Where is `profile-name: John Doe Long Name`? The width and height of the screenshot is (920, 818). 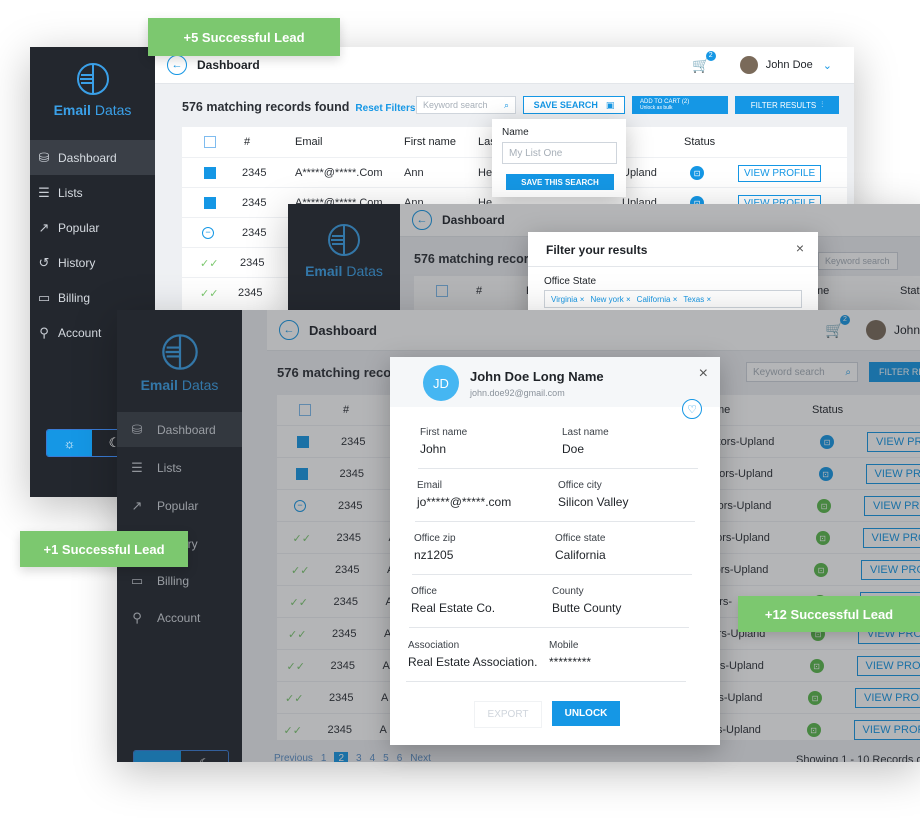
profile-name: John Doe Long Name is located at coordinates (537, 376).